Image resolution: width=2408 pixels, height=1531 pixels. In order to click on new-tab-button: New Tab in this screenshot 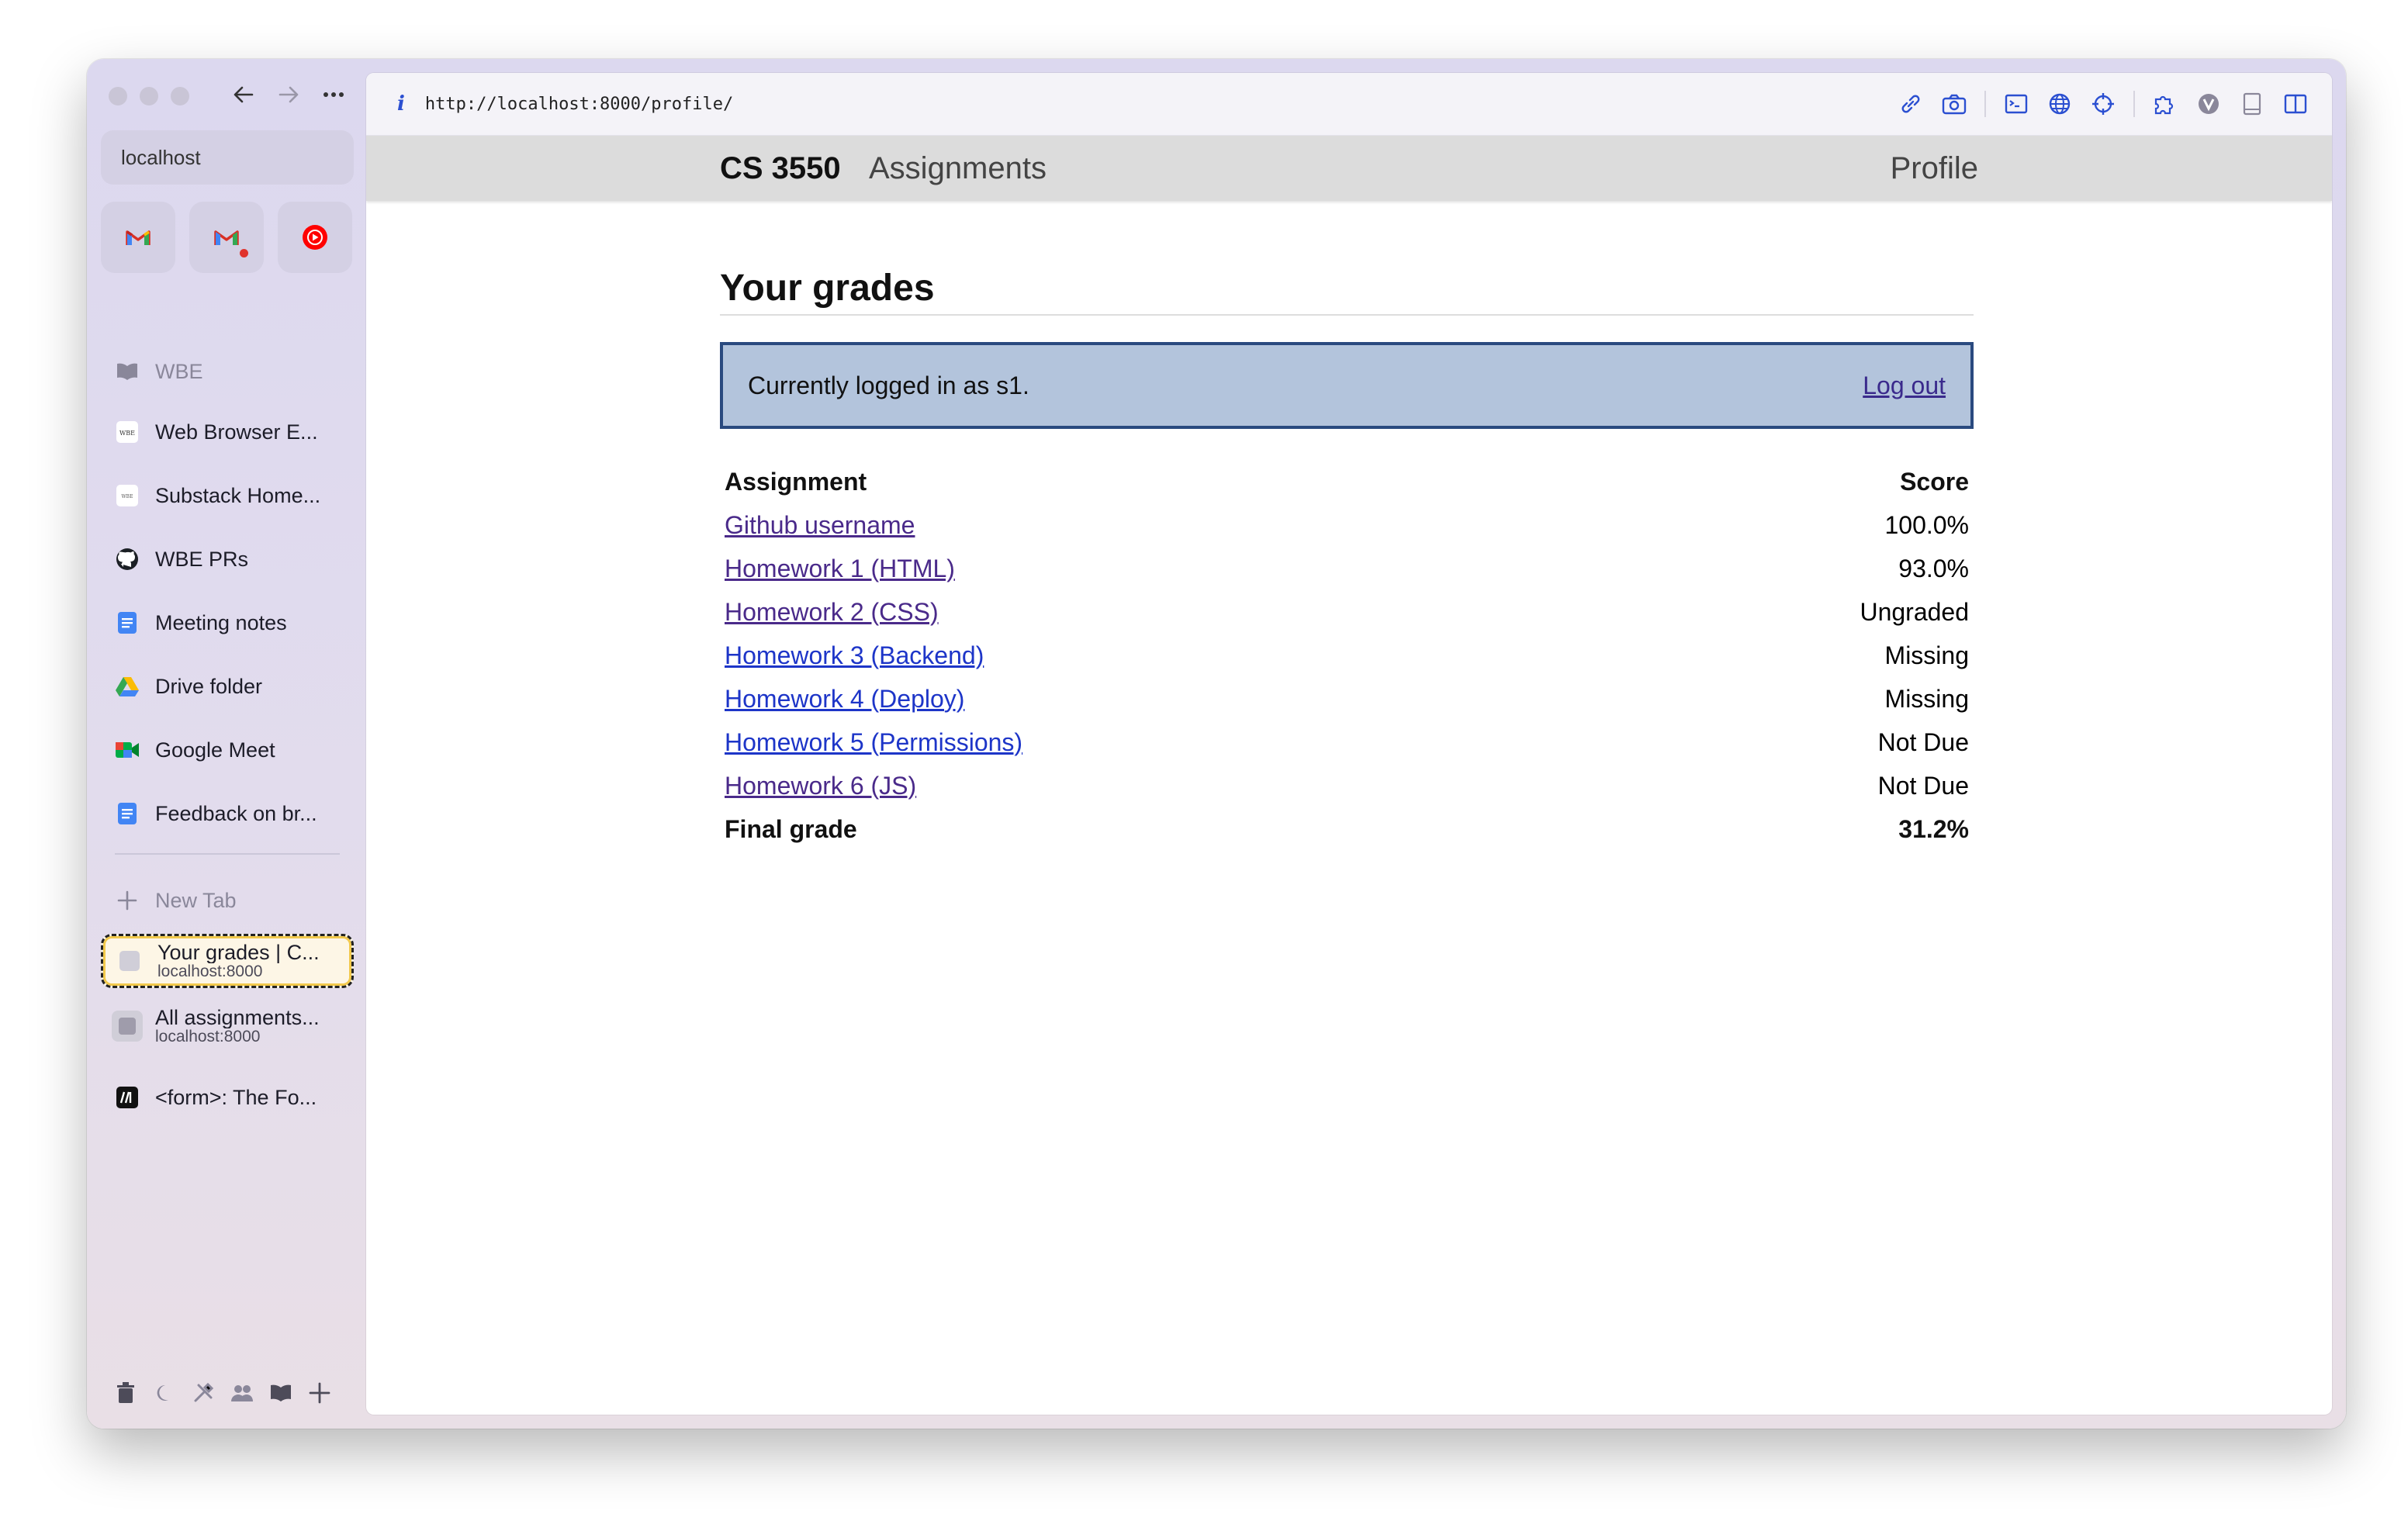, I will do `click(227, 900)`.